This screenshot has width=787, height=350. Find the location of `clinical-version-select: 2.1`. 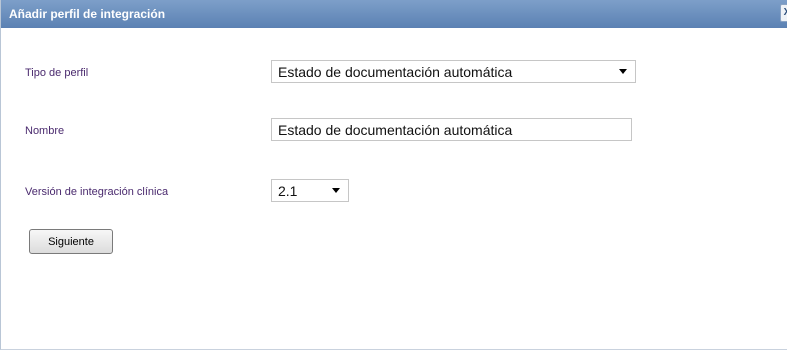

clinical-version-select: 2.1 is located at coordinates (310, 190).